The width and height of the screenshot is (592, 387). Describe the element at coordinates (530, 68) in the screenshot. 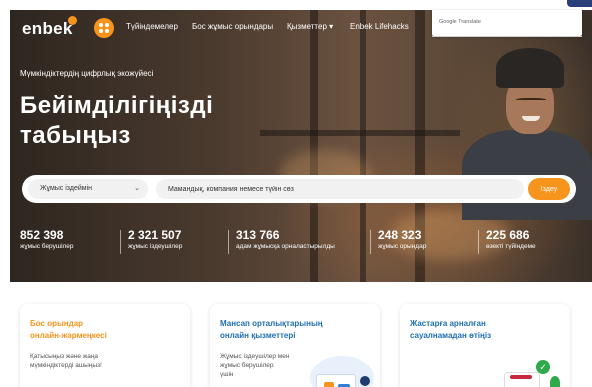

I see `worker-hat` at that location.